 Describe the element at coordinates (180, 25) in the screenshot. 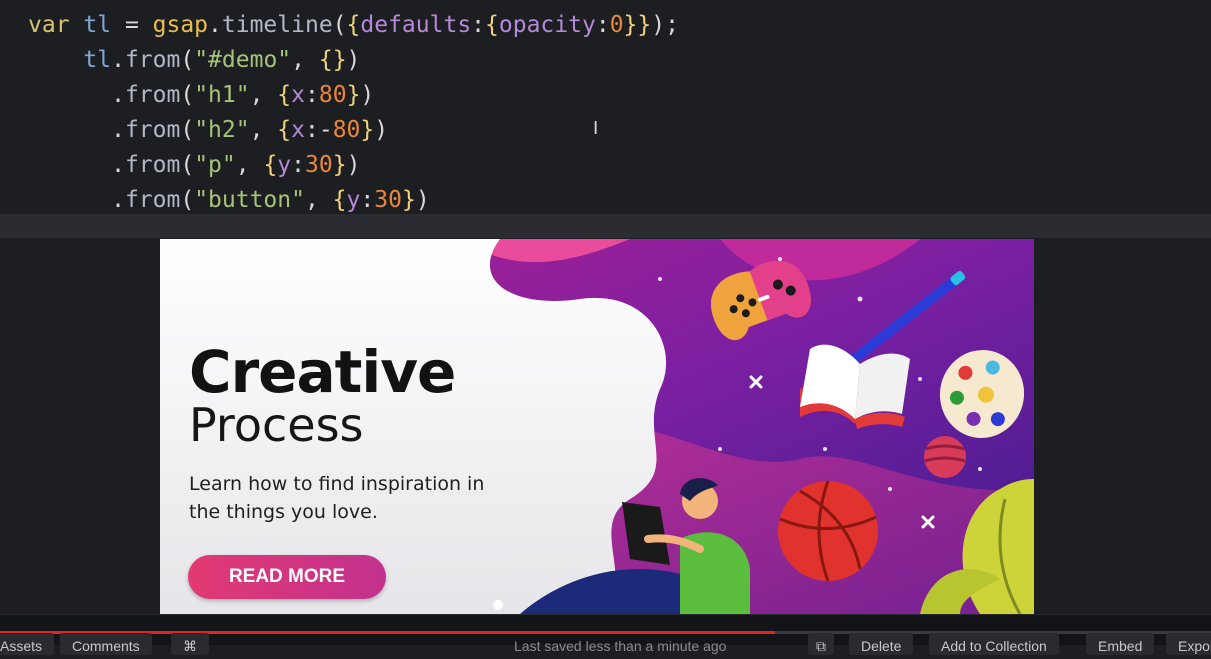

I see `code-token: gsap` at that location.